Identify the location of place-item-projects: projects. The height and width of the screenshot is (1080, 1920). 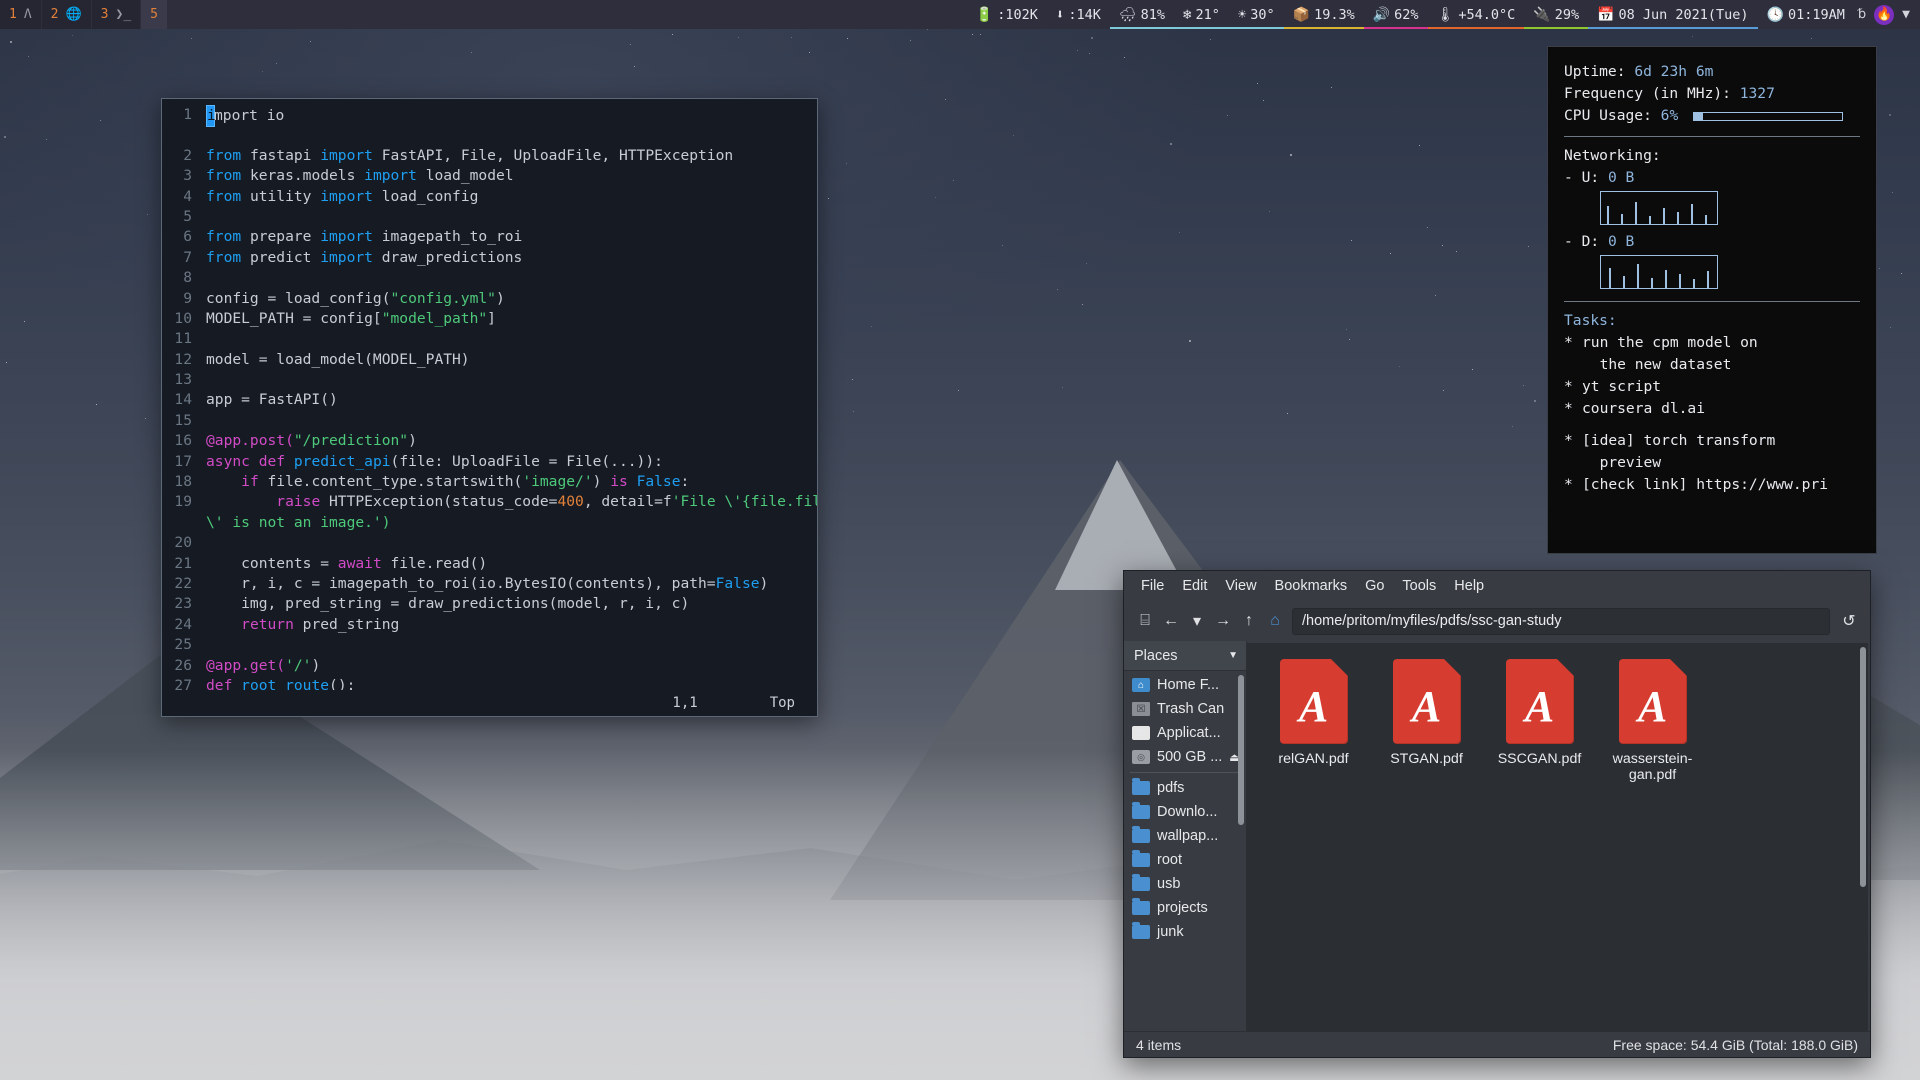
(1185, 908).